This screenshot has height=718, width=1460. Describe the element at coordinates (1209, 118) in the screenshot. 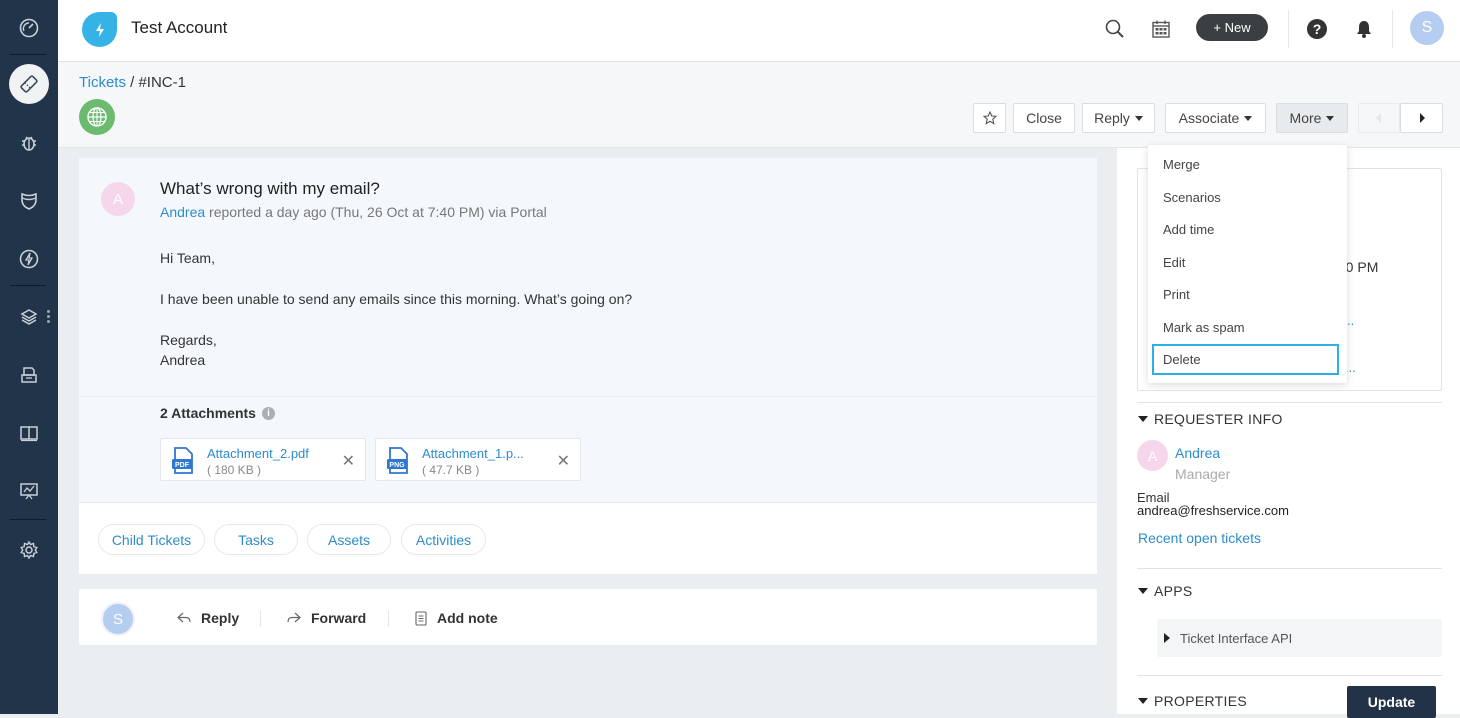

I see `associate-dropdown-label: Associate` at that location.